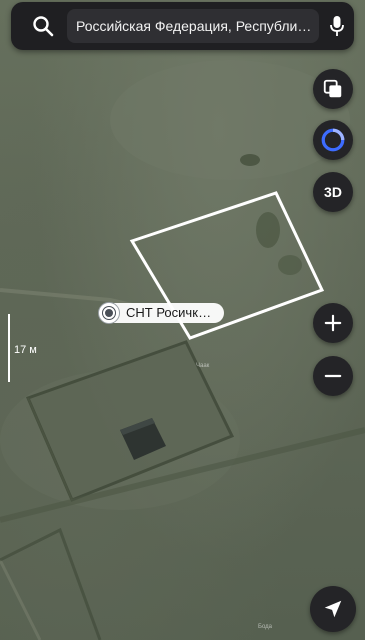  I want to click on 3d-label: 3D, so click(333, 192).